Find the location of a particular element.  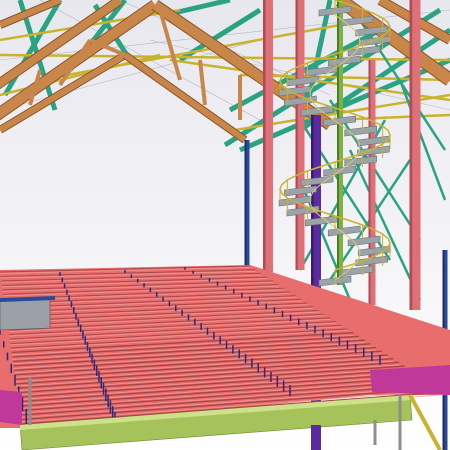

steel-column is located at coordinates (316, 437).